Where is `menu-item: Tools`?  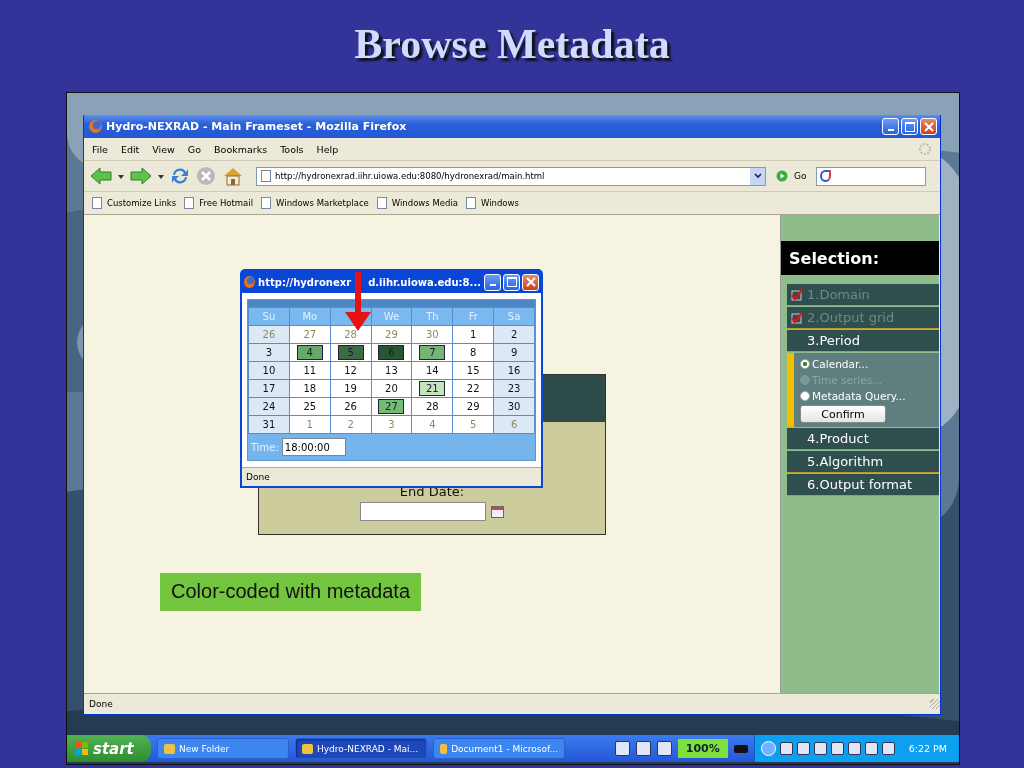 menu-item: Tools is located at coordinates (292, 149).